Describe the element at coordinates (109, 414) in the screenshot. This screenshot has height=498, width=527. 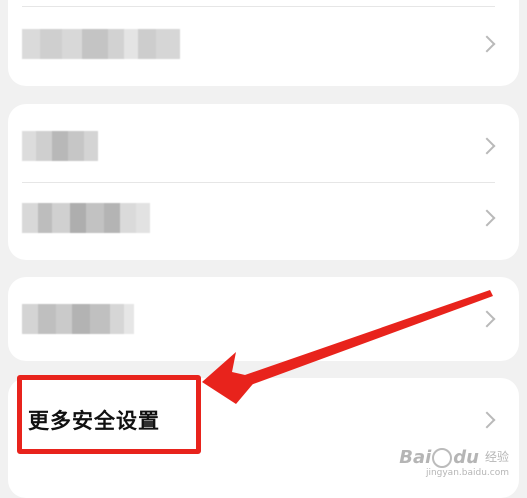
I see `highlight-box-annotation` at that location.